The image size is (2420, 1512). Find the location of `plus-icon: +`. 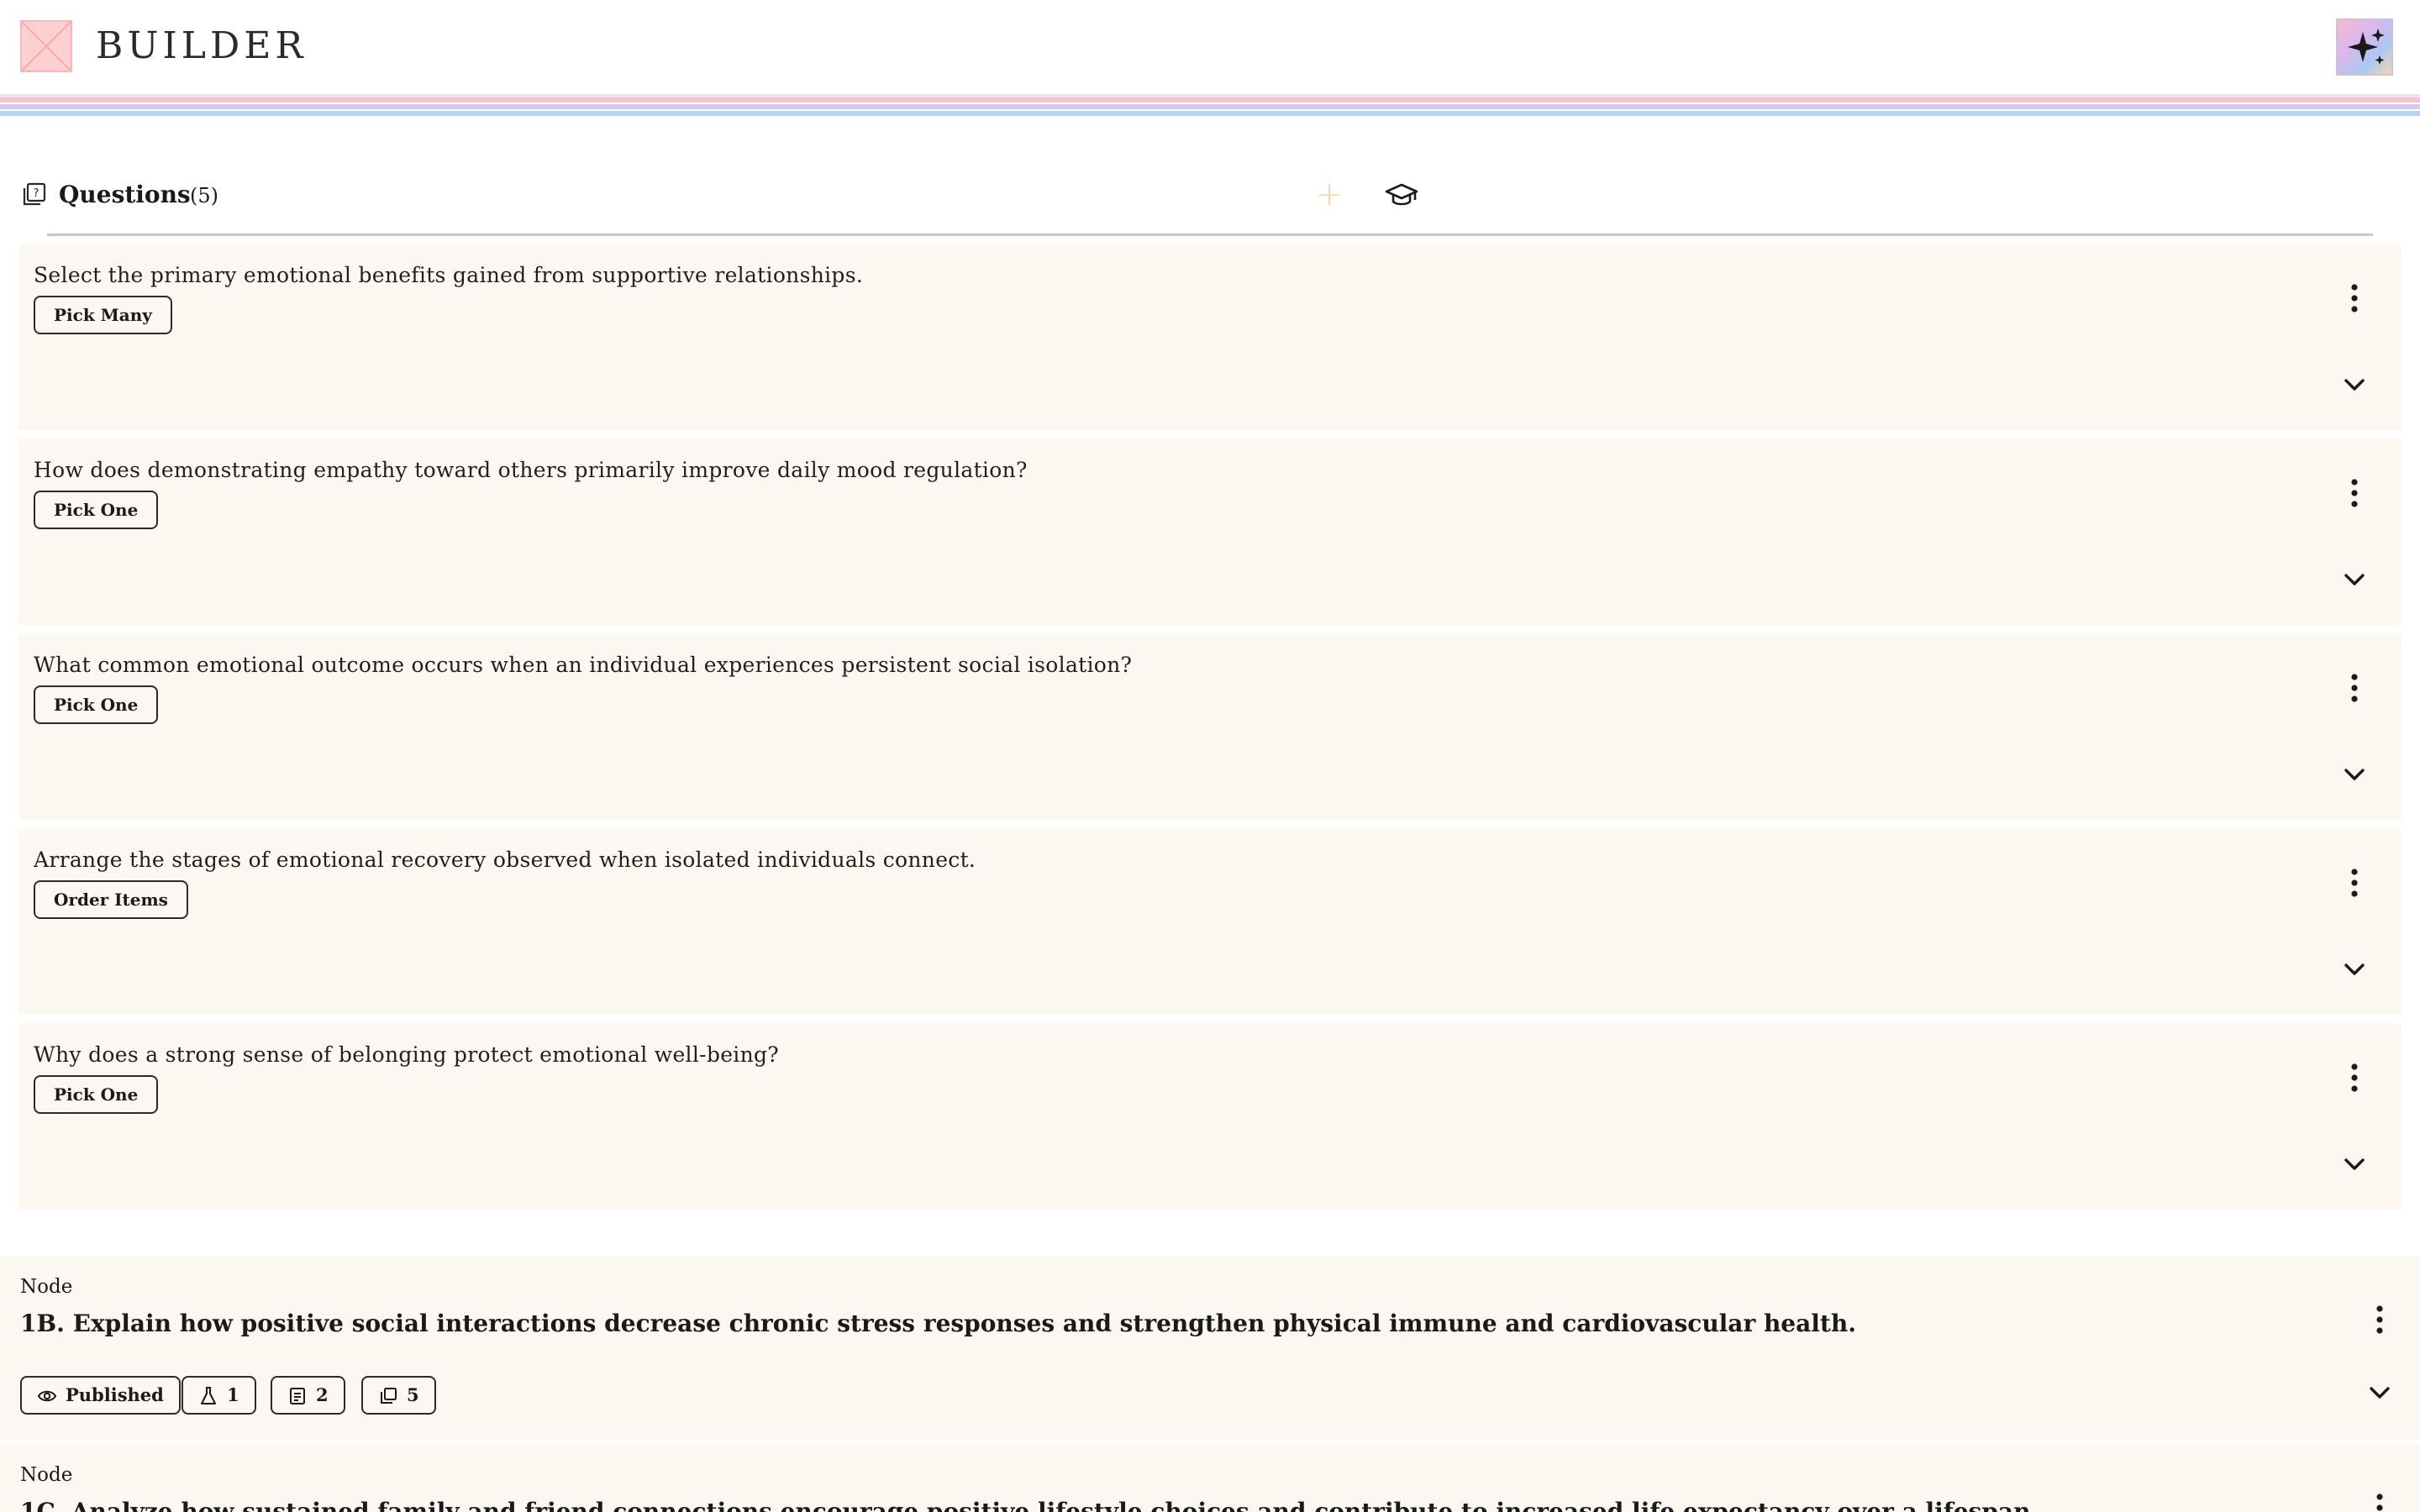

plus-icon: + is located at coordinates (1329, 194).